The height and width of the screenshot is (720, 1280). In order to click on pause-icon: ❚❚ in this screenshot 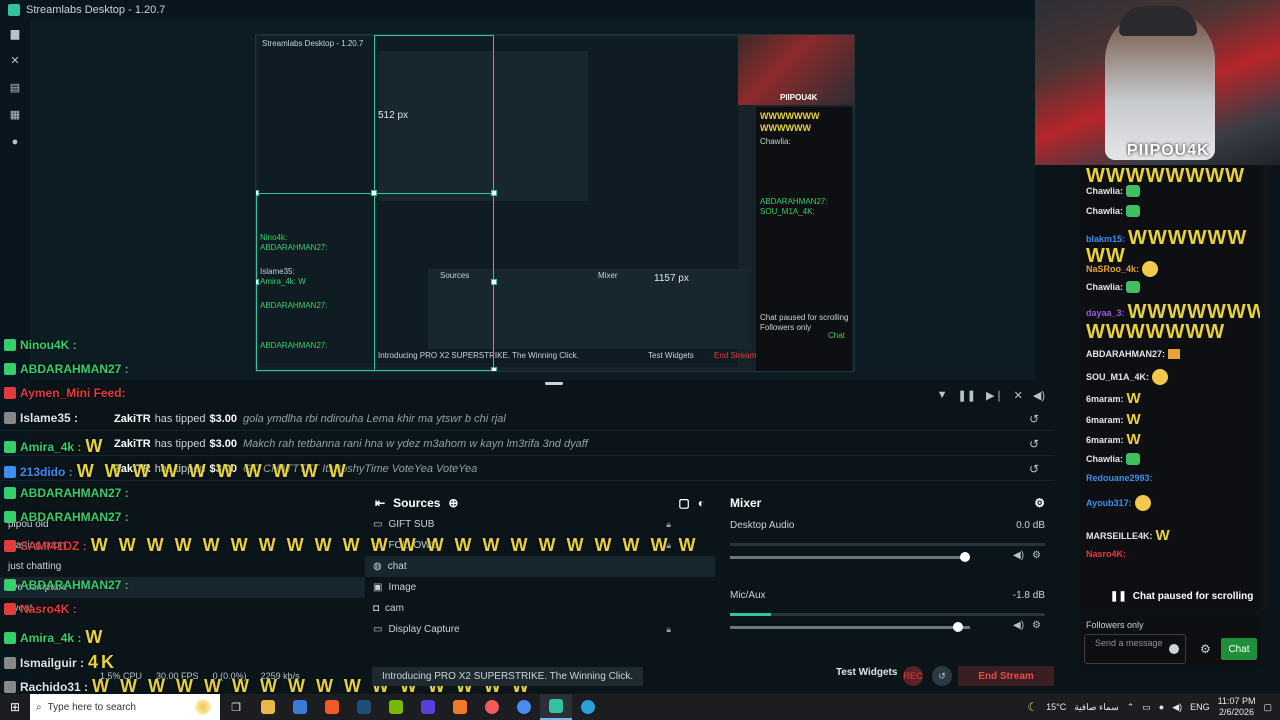, I will do `click(967, 395)`.